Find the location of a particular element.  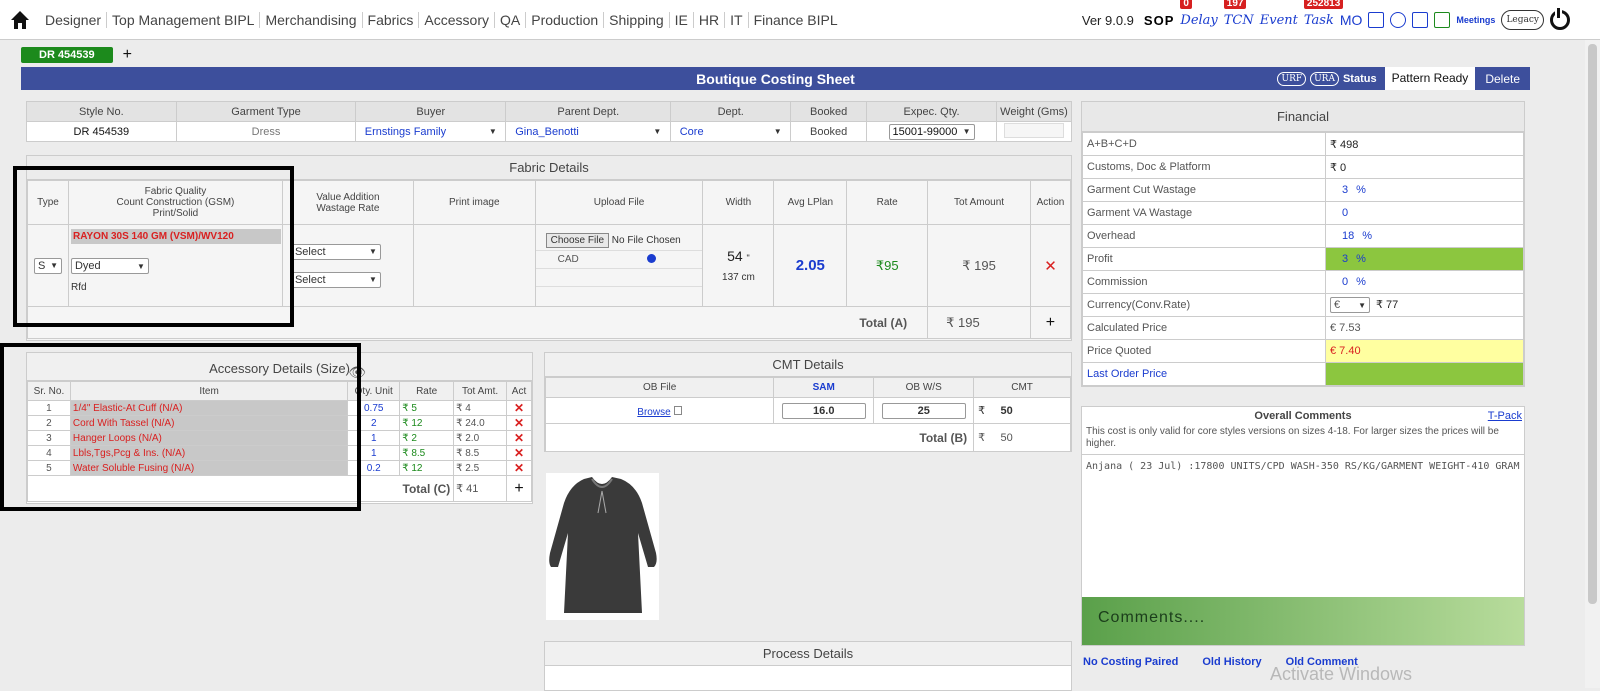

event-link: Event is located at coordinates (1279, 20).